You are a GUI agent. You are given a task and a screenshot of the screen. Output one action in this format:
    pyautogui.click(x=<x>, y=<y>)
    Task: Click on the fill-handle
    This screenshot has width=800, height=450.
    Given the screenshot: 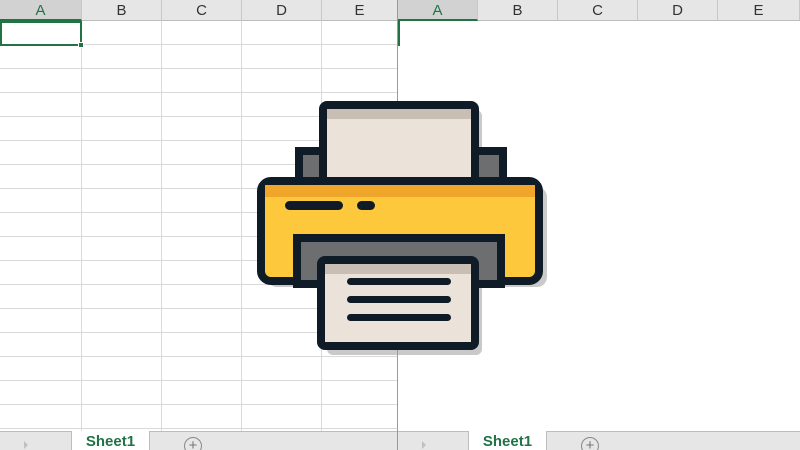 What is the action you would take?
    pyautogui.click(x=81, y=45)
    